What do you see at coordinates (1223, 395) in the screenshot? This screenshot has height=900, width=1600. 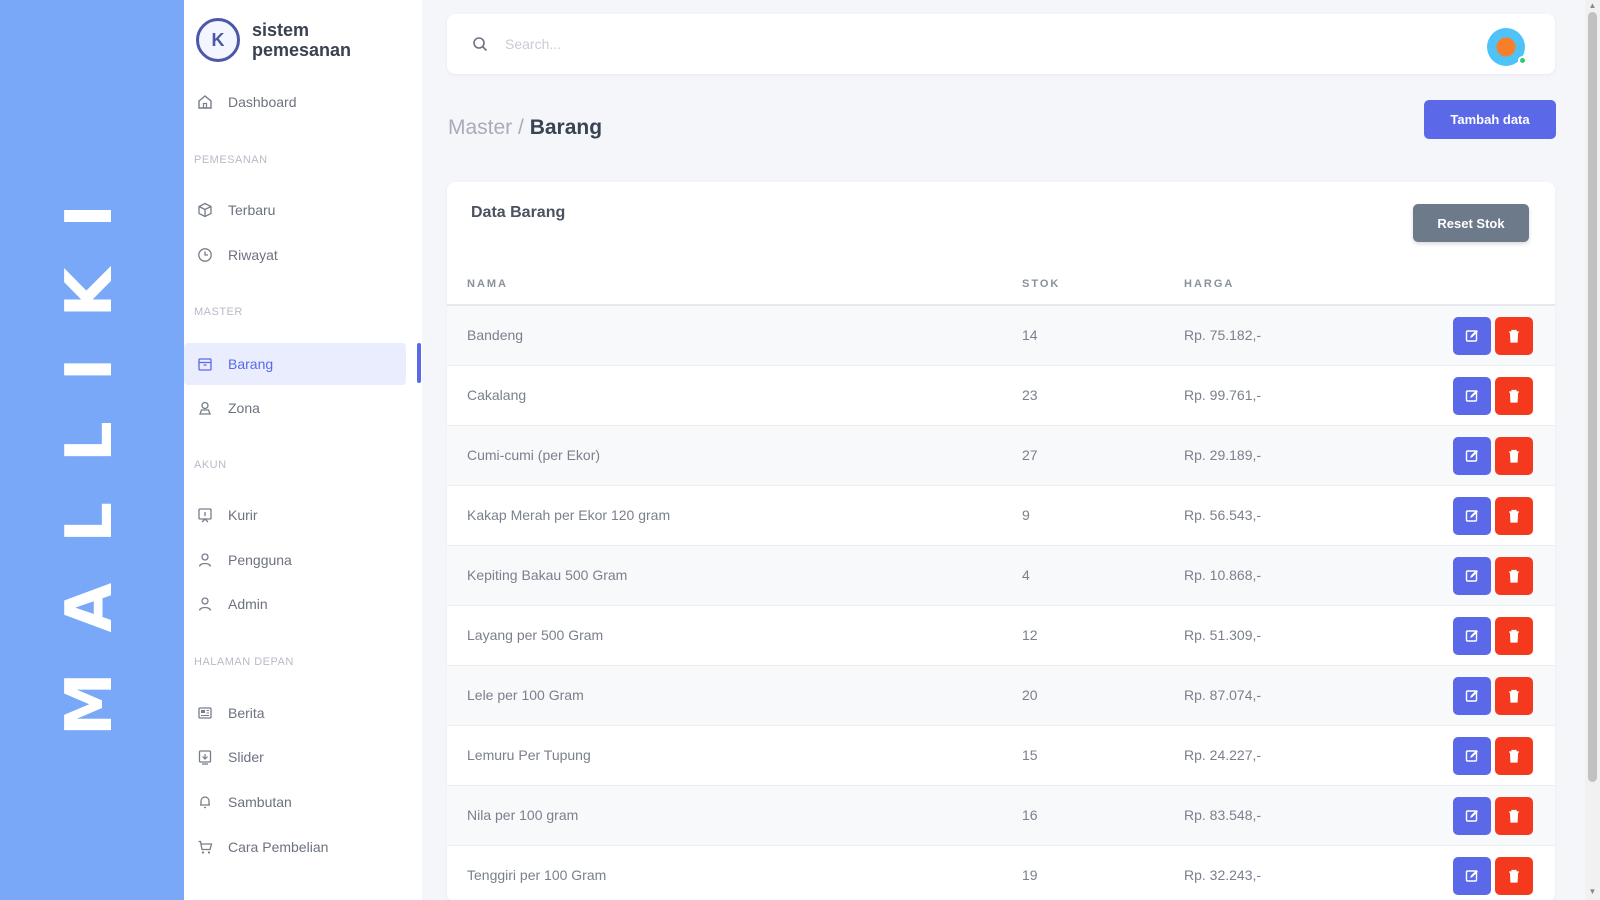 I see `cell-price: Rp. 99.761,-` at bounding box center [1223, 395].